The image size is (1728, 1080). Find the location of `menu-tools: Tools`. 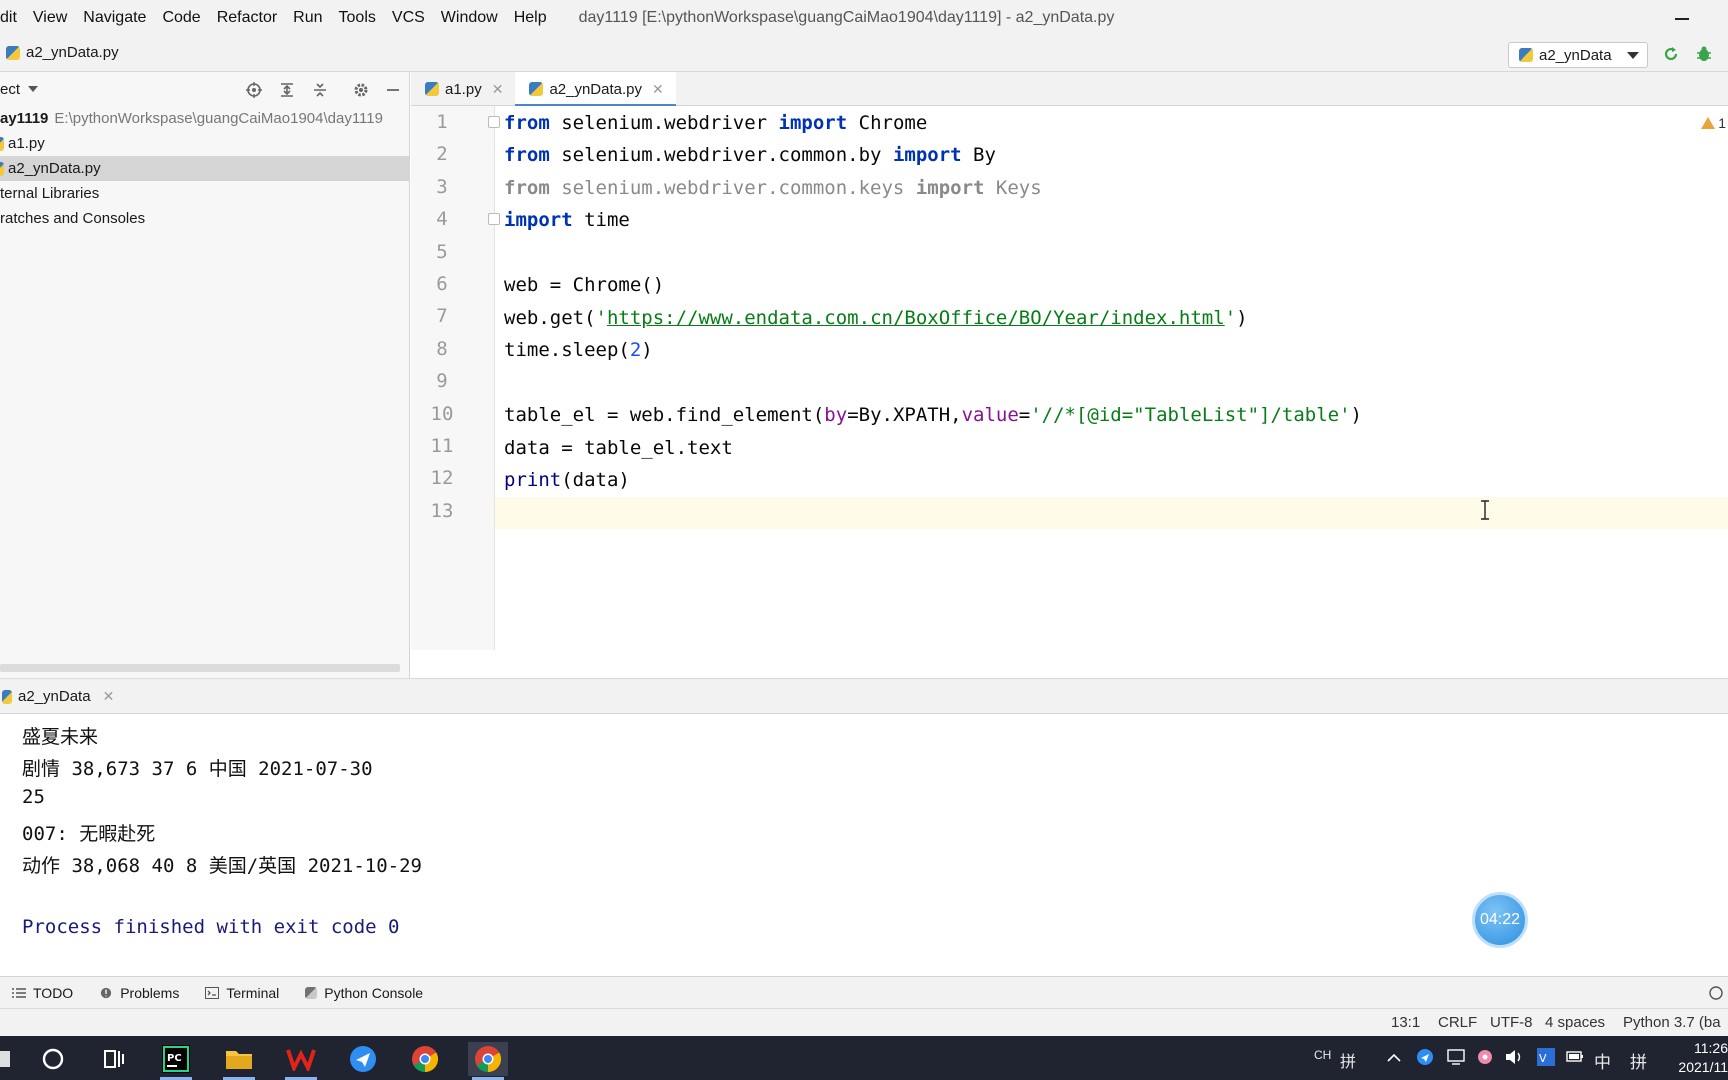

menu-tools: Tools is located at coordinates (357, 18).